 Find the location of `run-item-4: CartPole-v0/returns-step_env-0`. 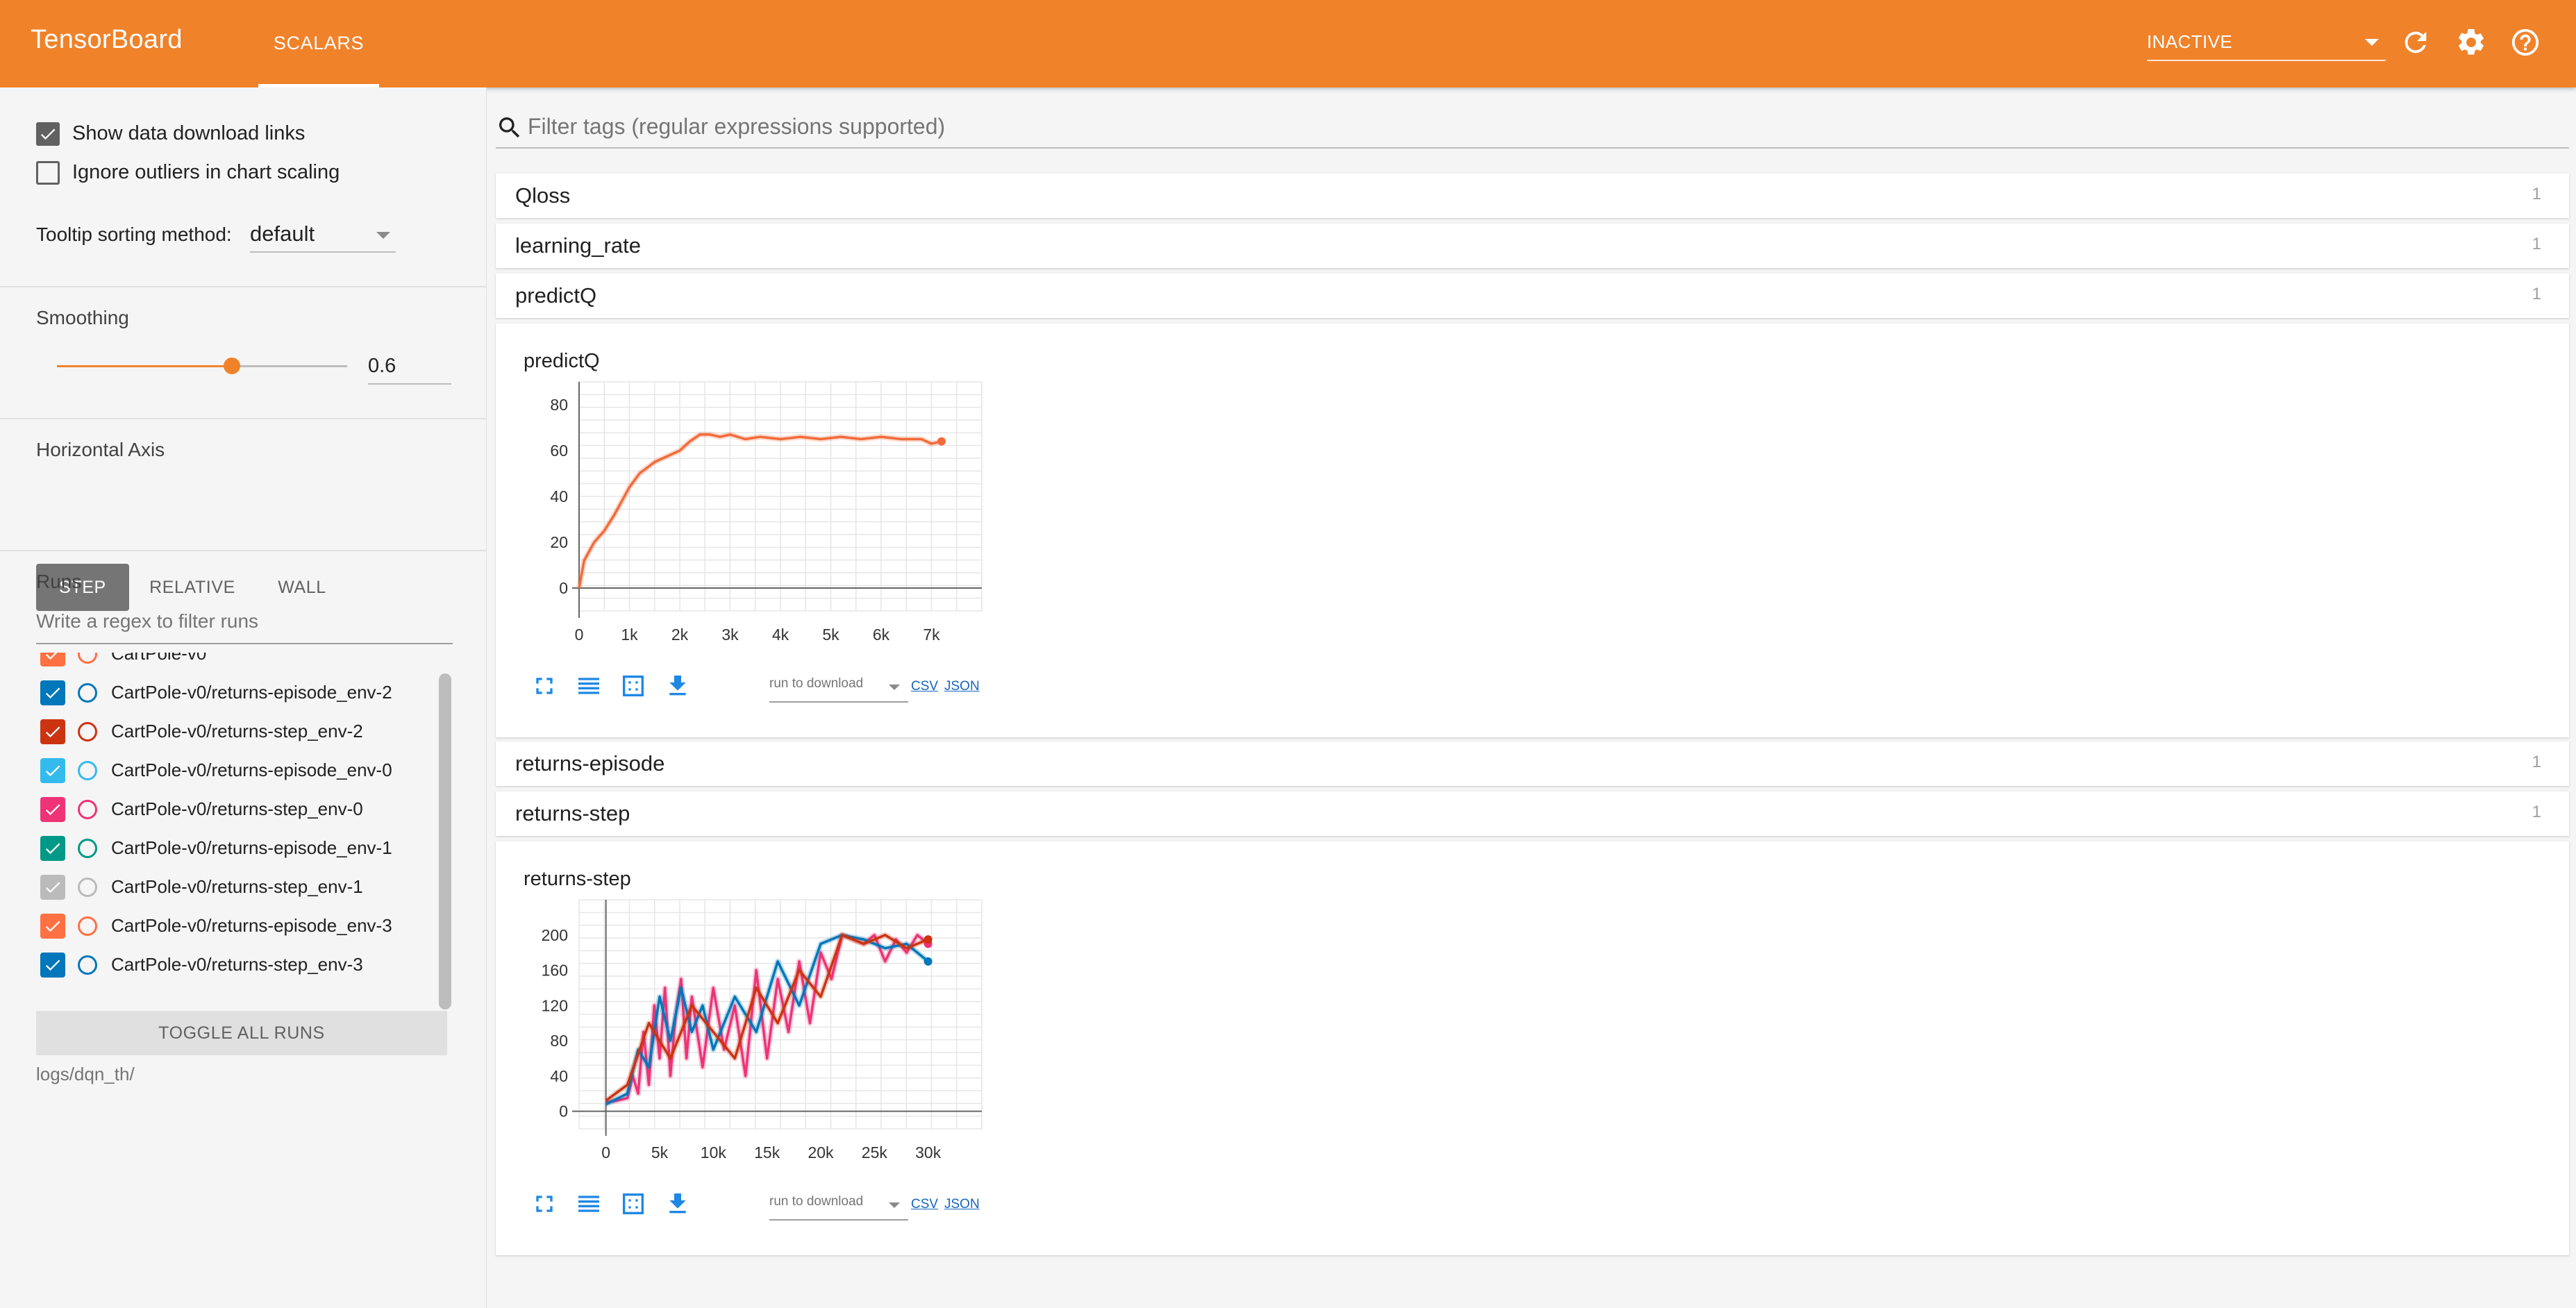

run-item-4: CartPole-v0/returns-step_env-0 is located at coordinates (234, 809).